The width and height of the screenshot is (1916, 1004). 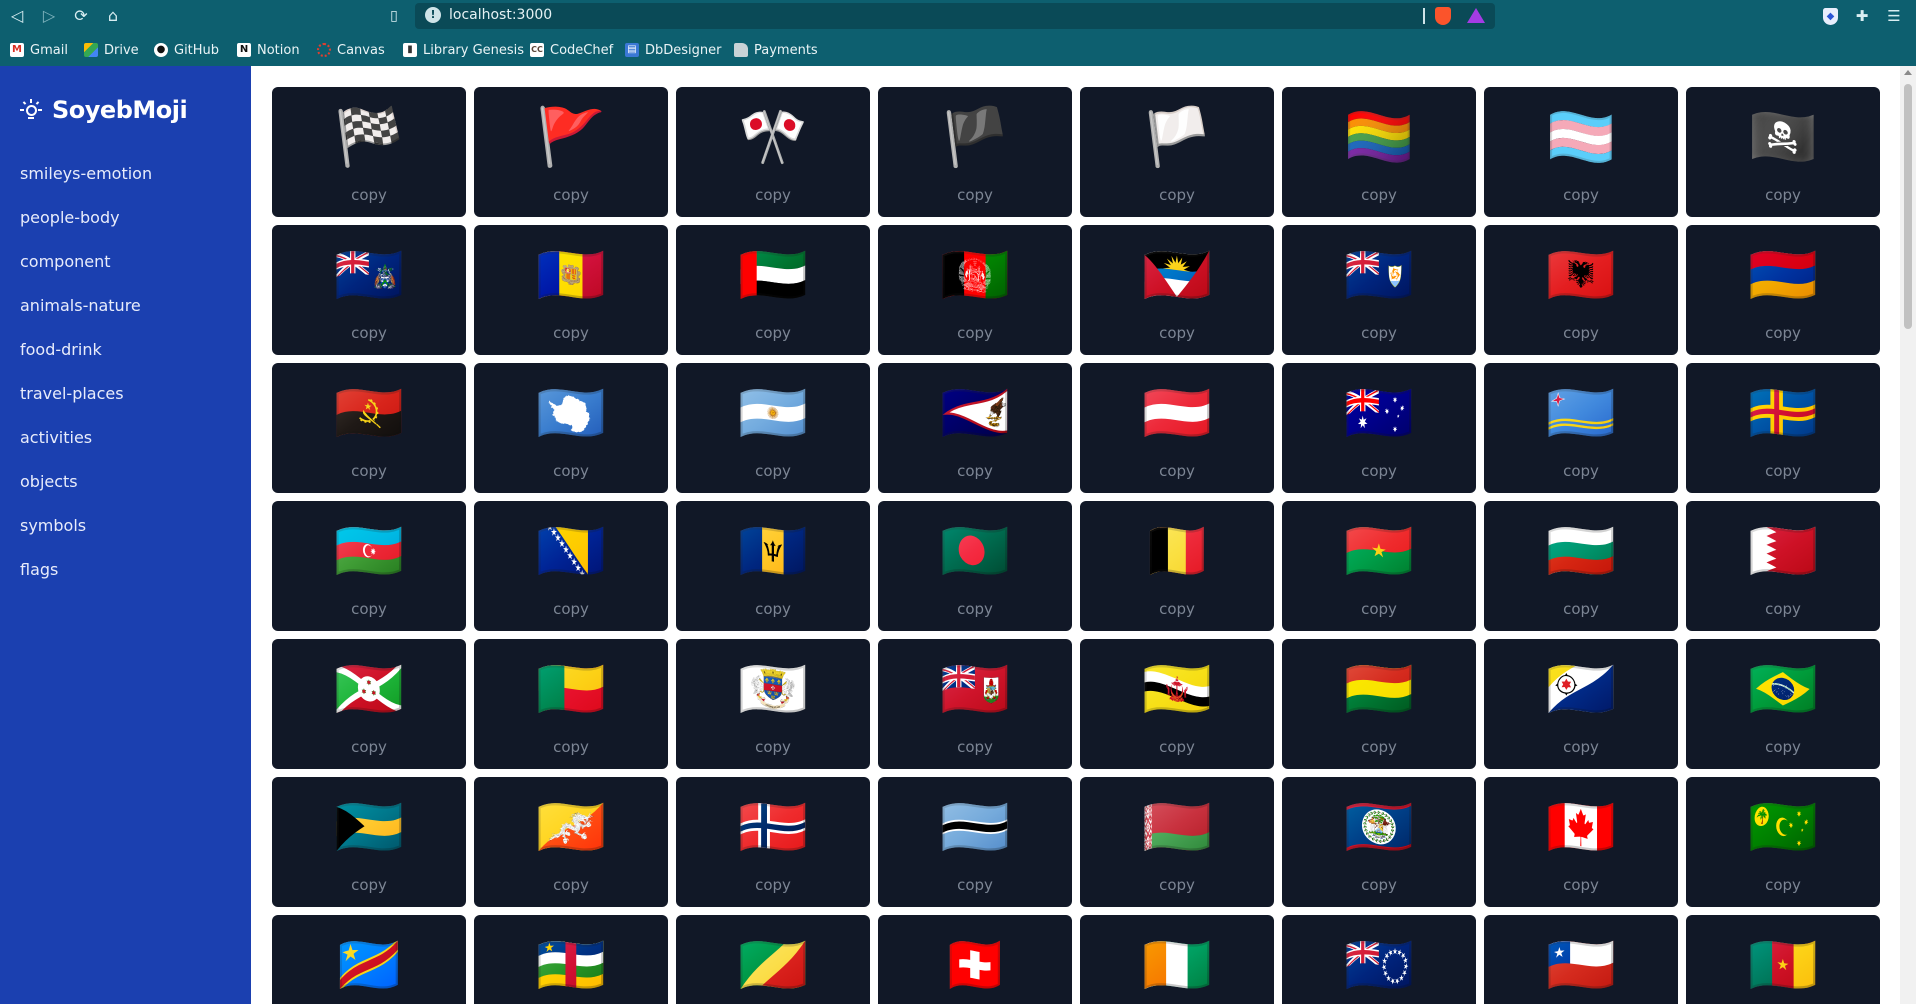 What do you see at coordinates (500, 15) in the screenshot?
I see `url-text: localhost:3000` at bounding box center [500, 15].